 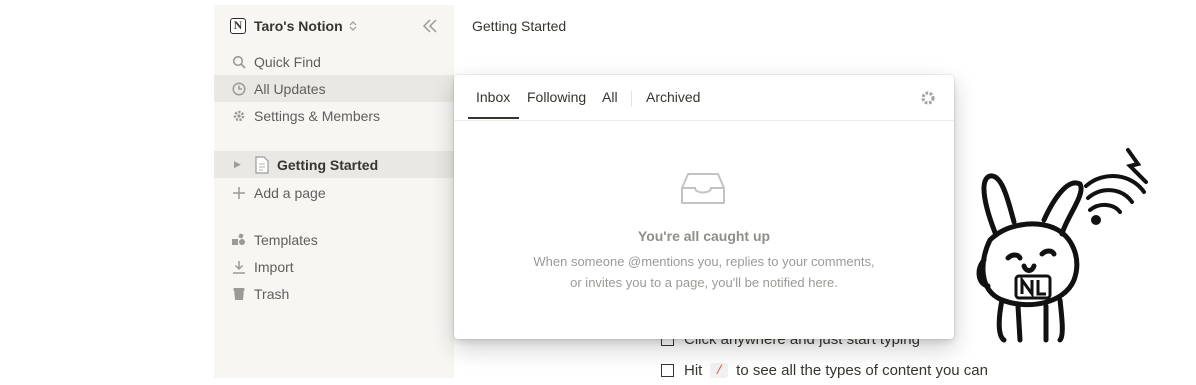 What do you see at coordinates (328, 164) in the screenshot?
I see `page-label: Getting Started` at bounding box center [328, 164].